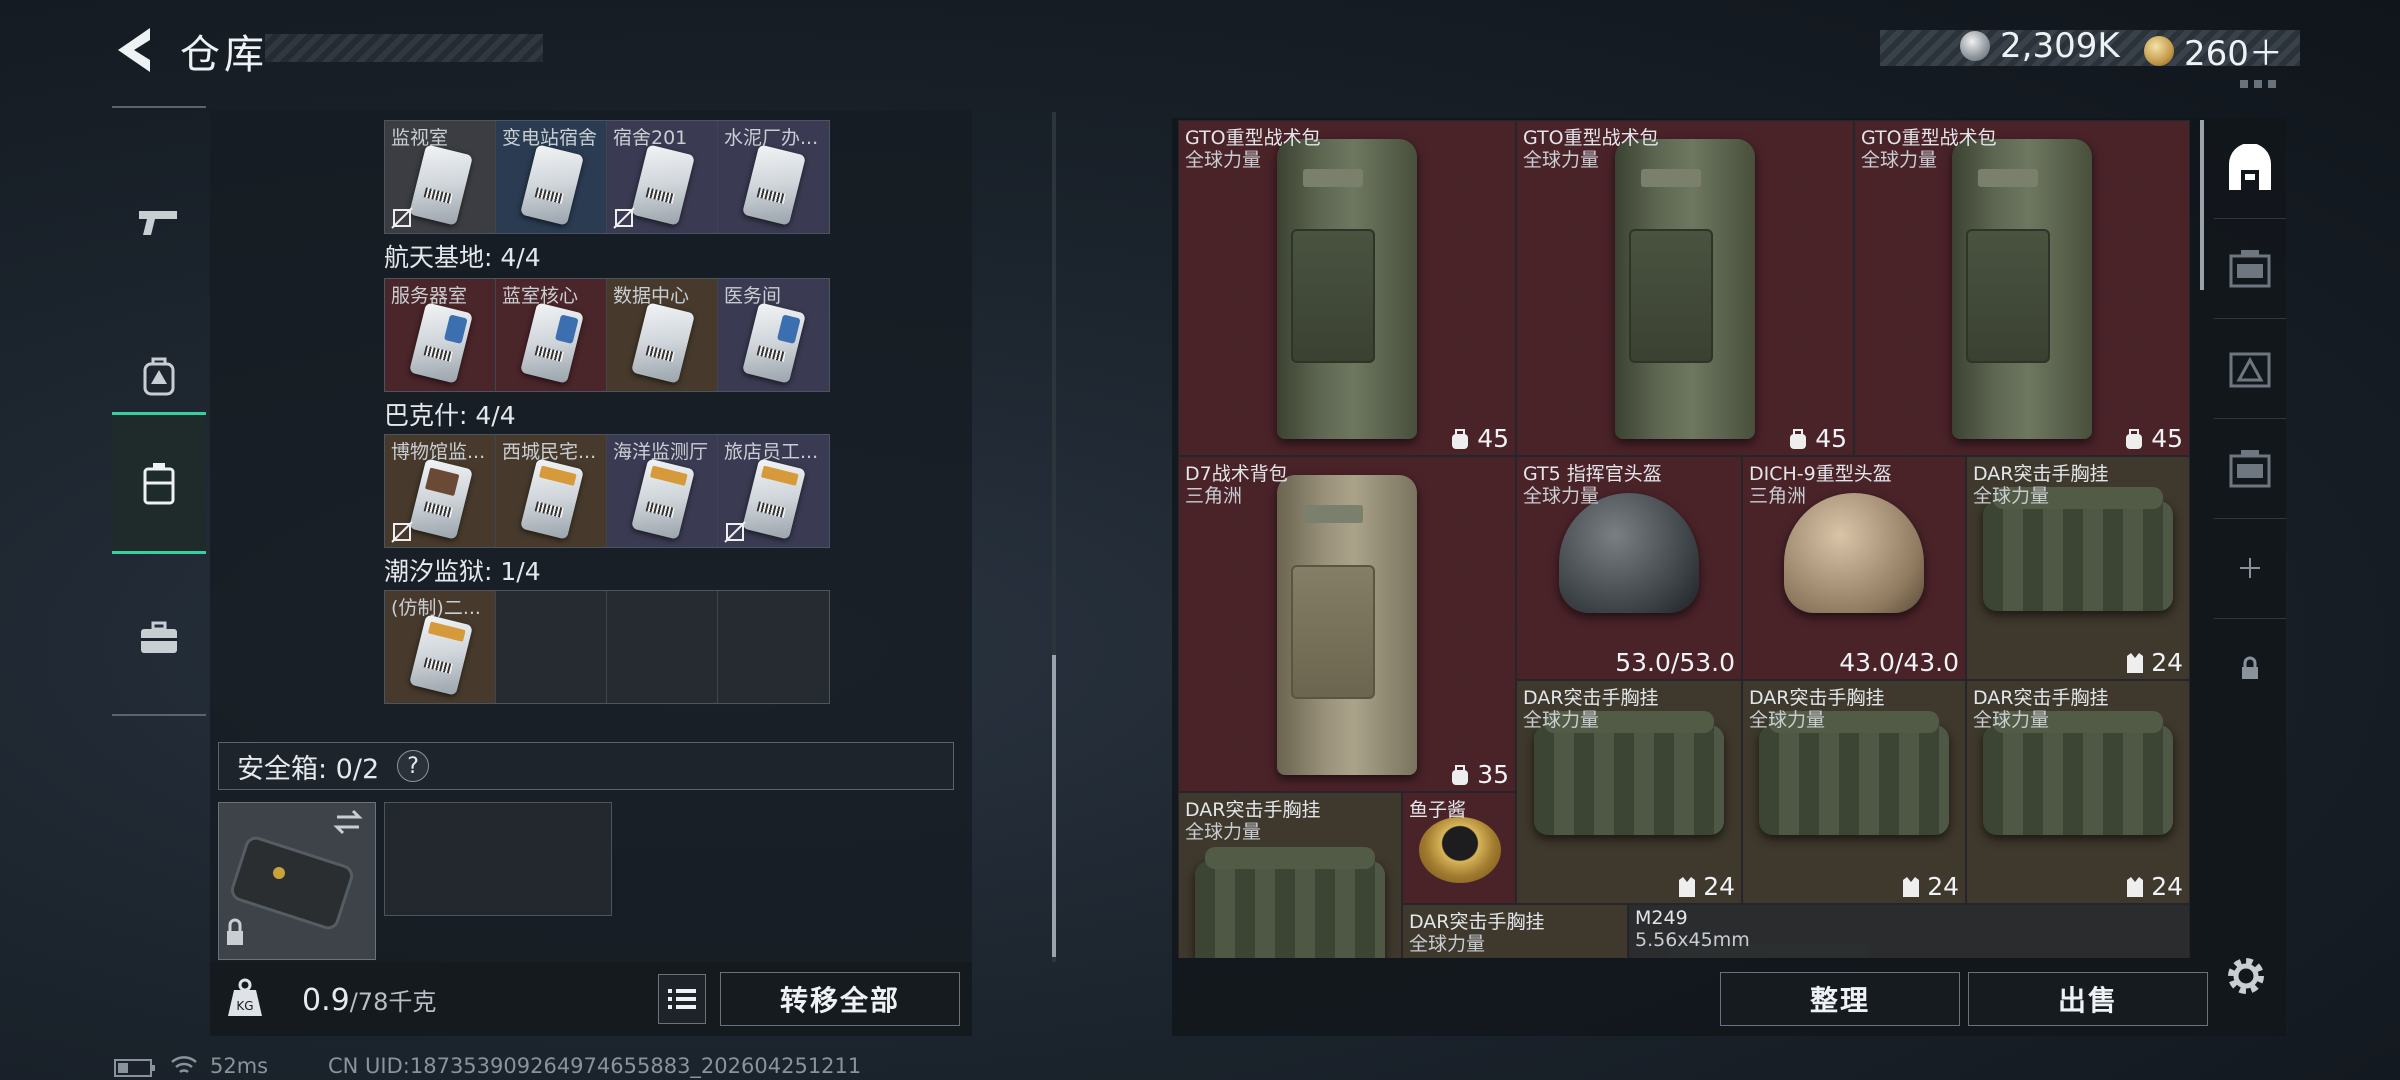 This screenshot has height=1080, width=2400. I want to click on nav-weapons, so click(159, 222).